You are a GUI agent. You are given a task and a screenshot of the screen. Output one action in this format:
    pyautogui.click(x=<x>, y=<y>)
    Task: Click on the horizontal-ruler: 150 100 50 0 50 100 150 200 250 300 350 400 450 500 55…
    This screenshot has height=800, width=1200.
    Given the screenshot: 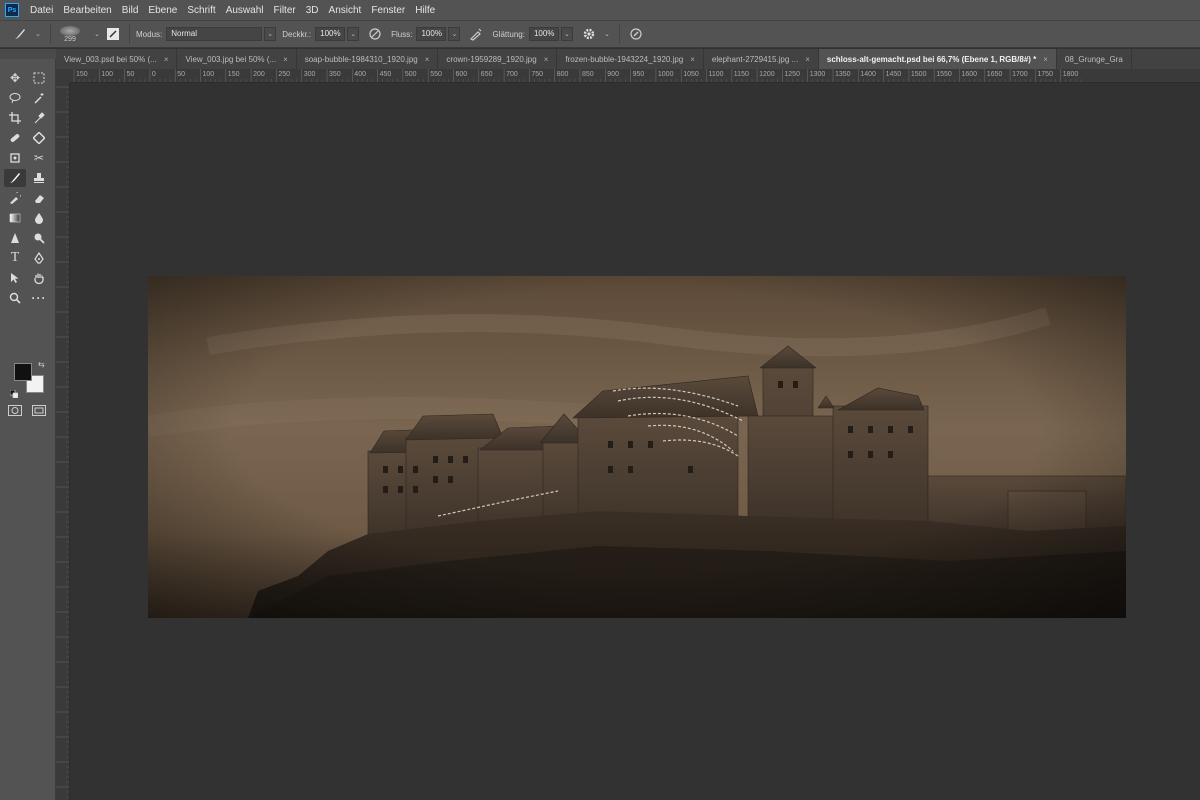 What is the action you would take?
    pyautogui.click(x=635, y=76)
    